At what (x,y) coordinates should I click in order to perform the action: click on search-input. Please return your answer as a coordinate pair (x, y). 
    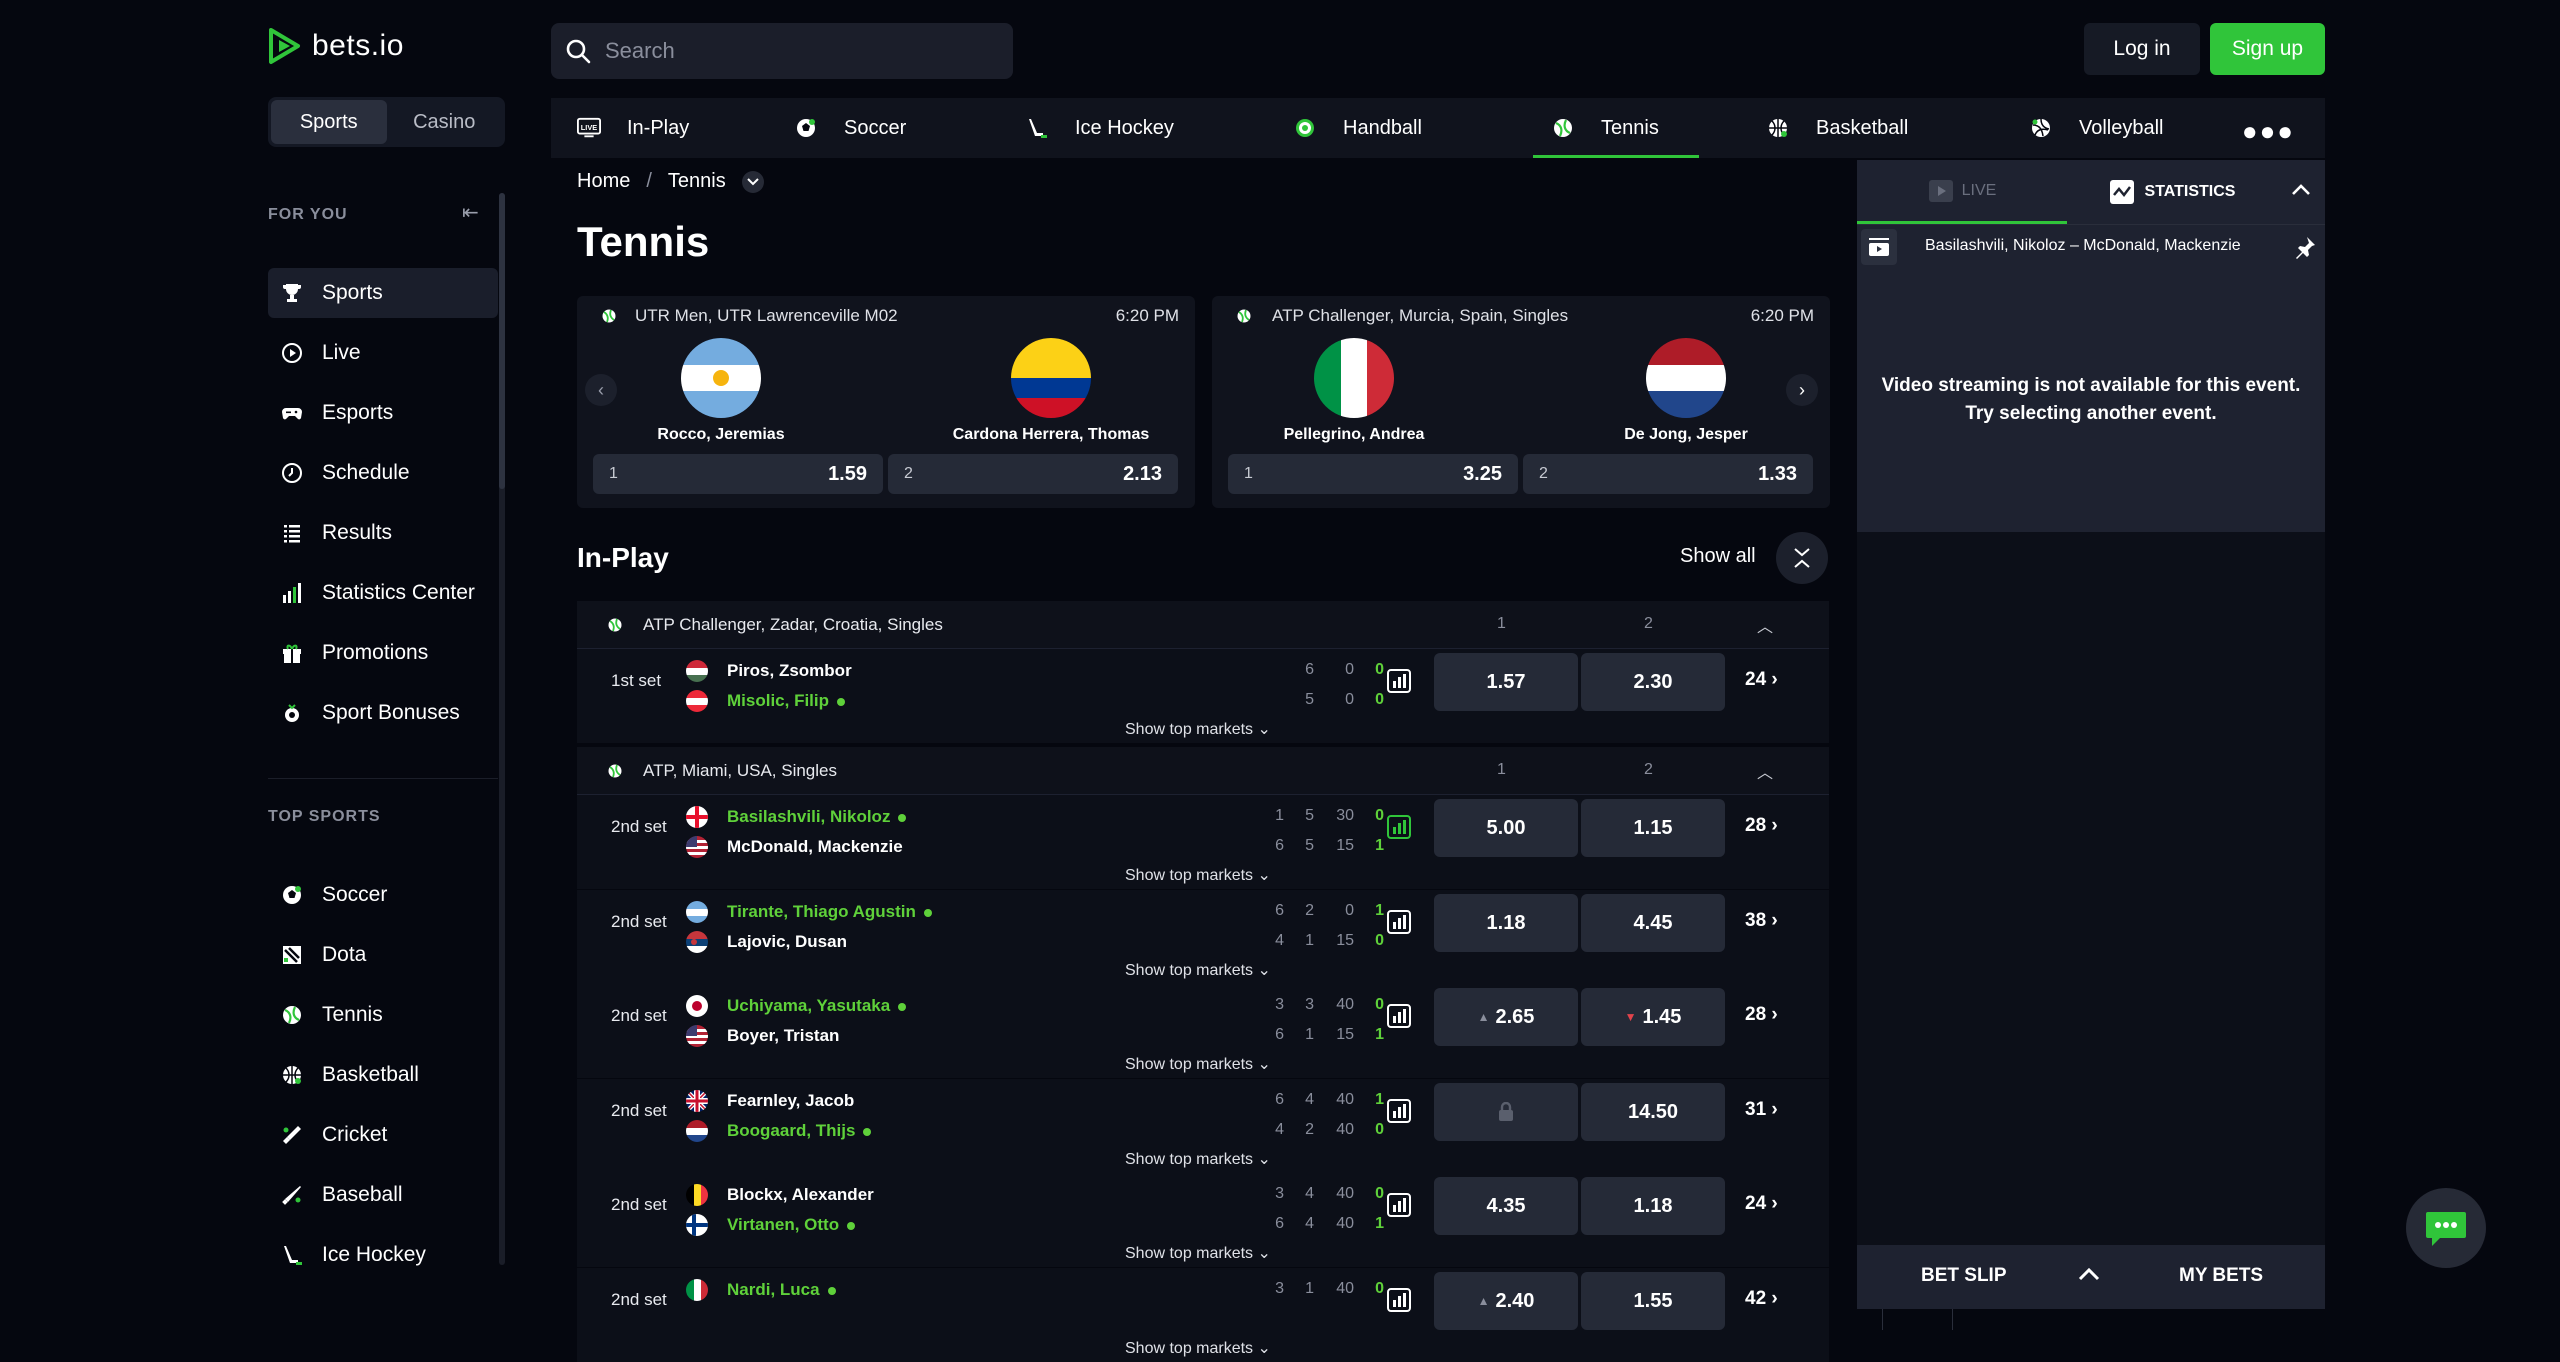
    Looking at the image, I should click on (795, 51).